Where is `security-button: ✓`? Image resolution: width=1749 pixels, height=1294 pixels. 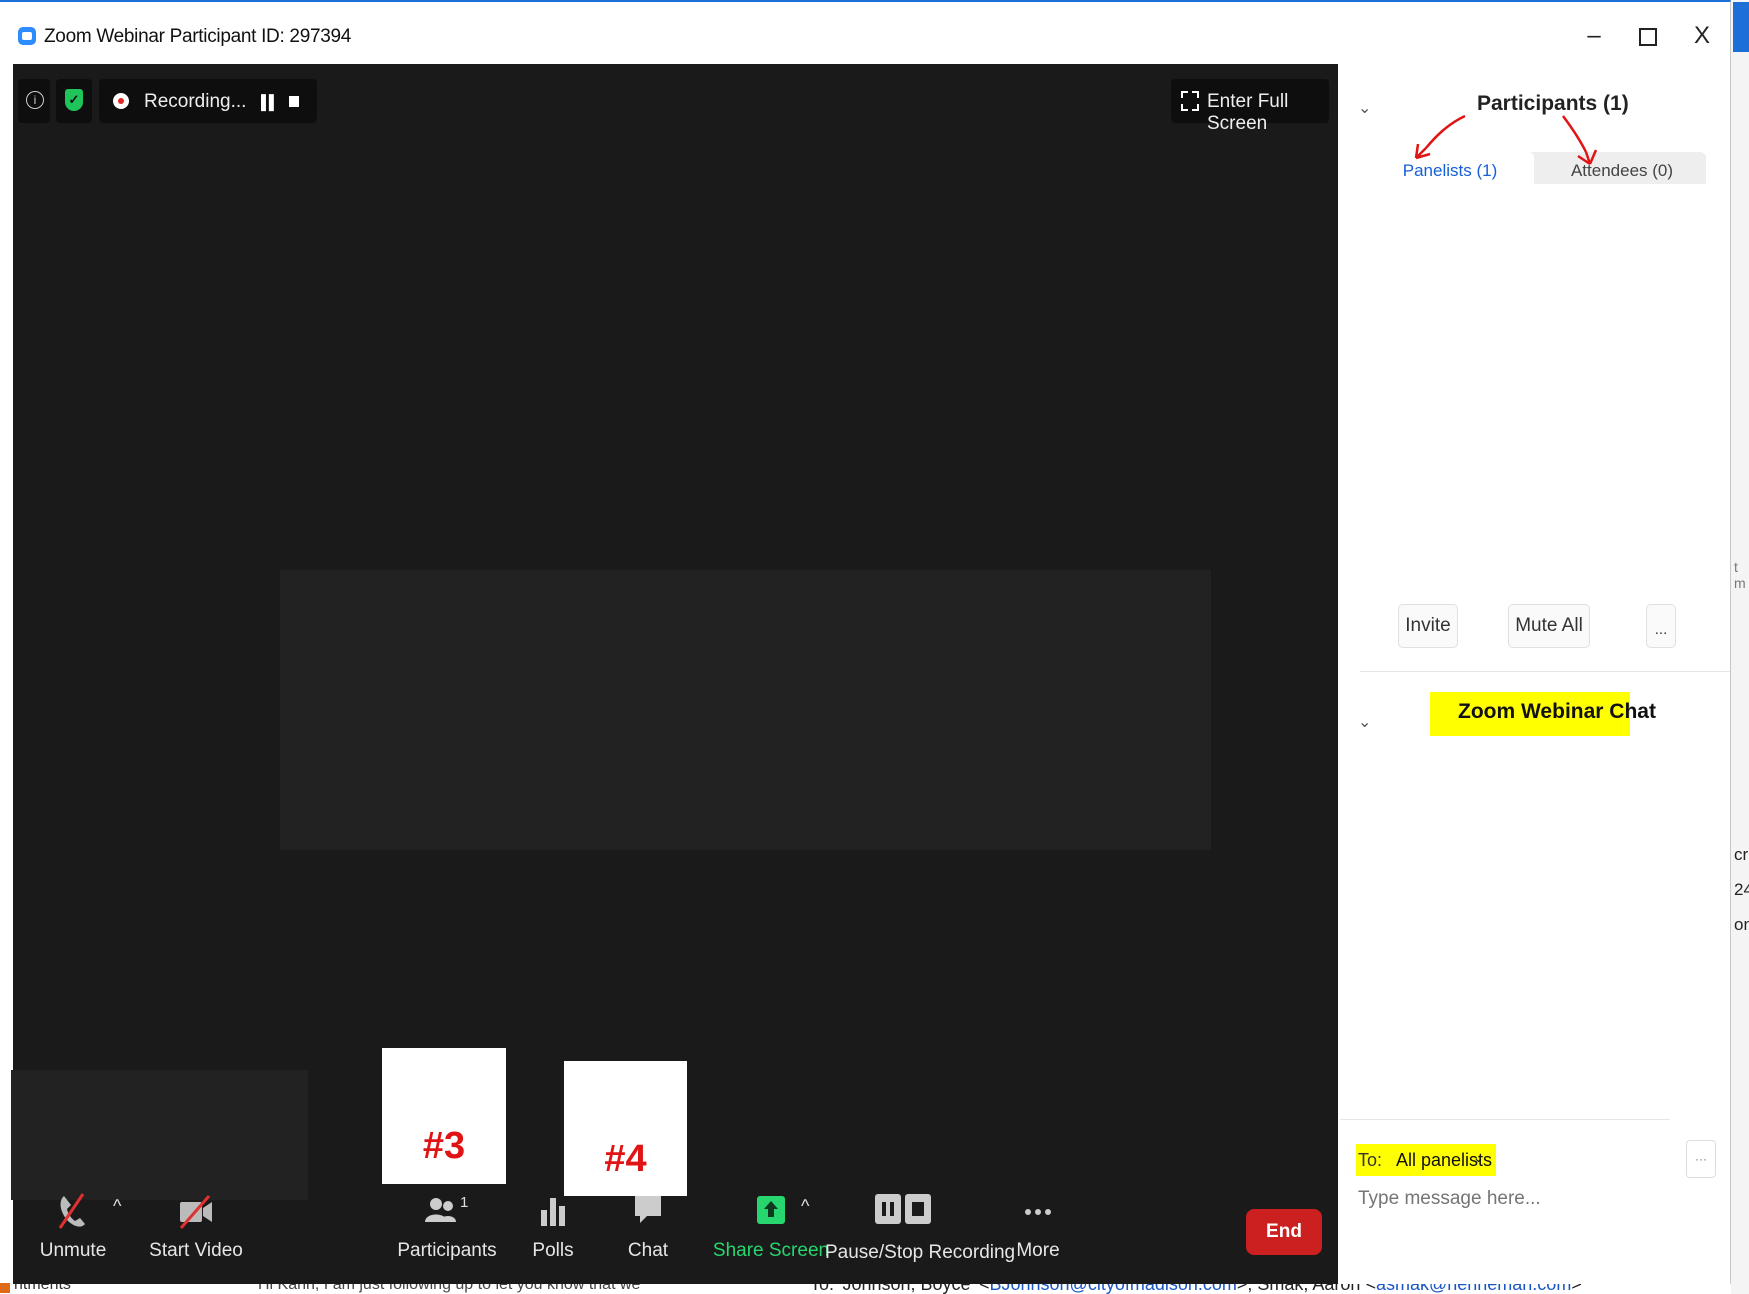 security-button: ✓ is located at coordinates (74, 101).